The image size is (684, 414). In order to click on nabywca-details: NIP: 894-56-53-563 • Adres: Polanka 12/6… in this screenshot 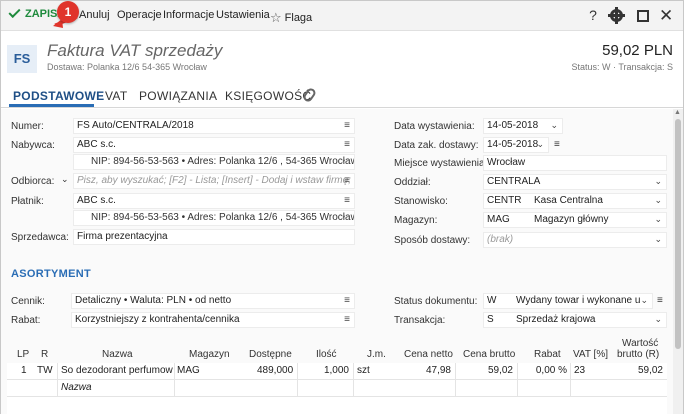, I will do `click(214, 162)`.